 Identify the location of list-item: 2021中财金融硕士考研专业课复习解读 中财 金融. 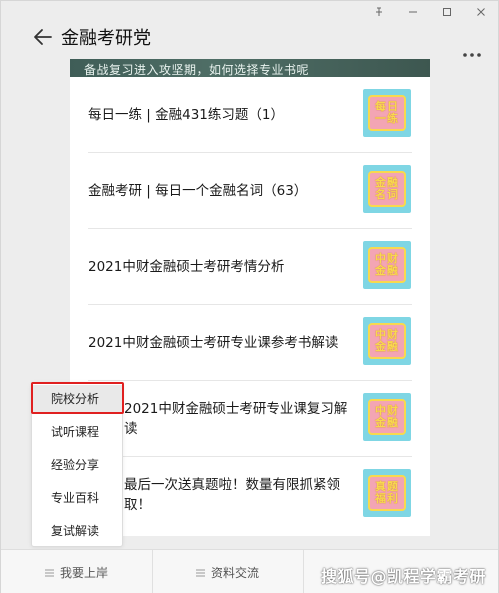
(250, 419).